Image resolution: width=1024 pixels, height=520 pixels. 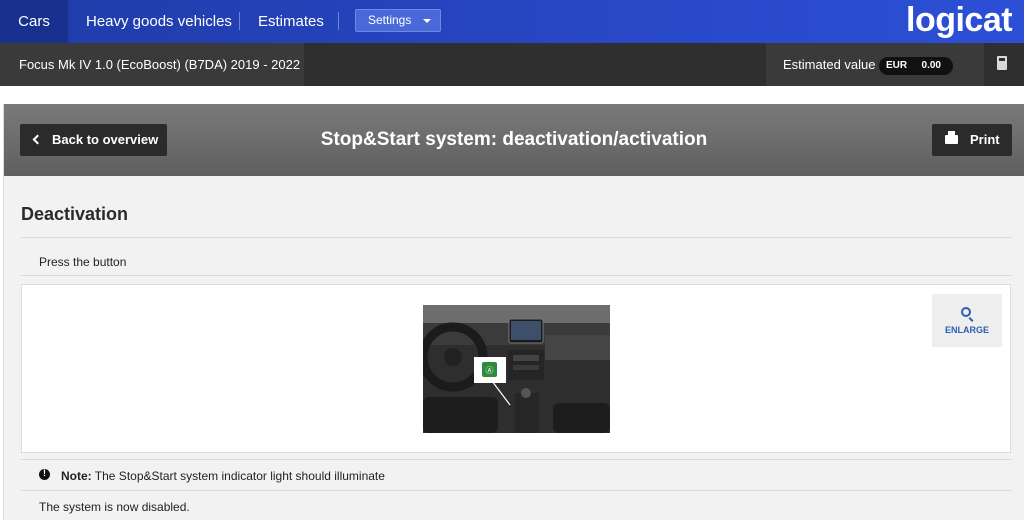 I want to click on caret-down-icon, so click(x=427, y=21).